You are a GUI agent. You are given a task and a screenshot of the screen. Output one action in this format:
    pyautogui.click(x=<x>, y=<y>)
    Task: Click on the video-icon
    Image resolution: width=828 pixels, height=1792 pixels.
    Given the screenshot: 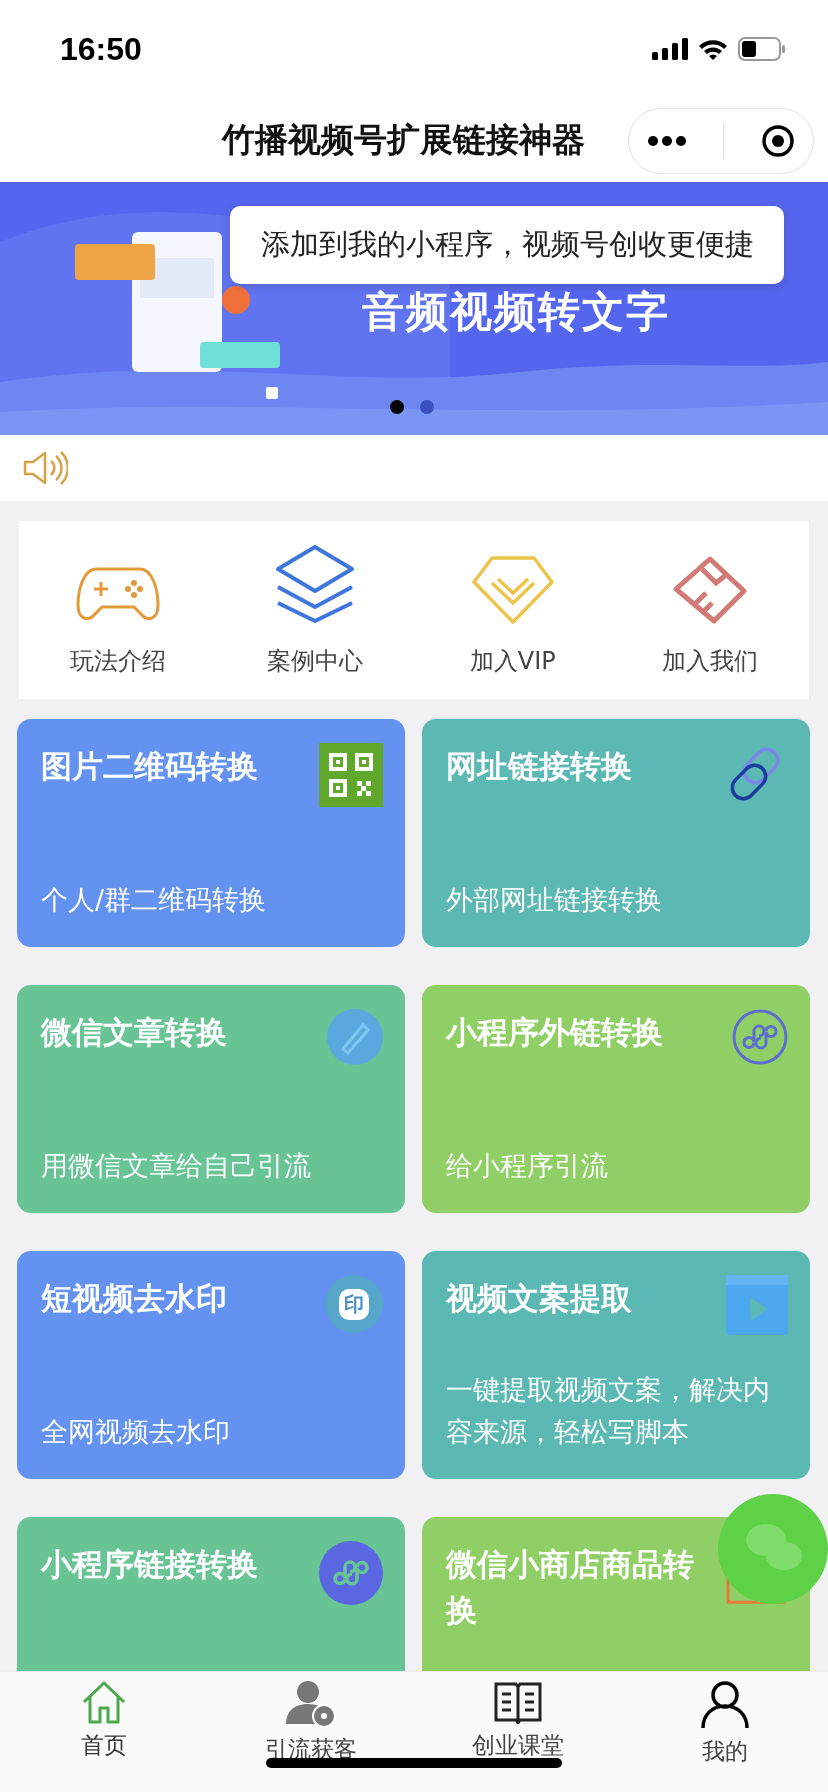 What is the action you would take?
    pyautogui.click(x=757, y=1305)
    